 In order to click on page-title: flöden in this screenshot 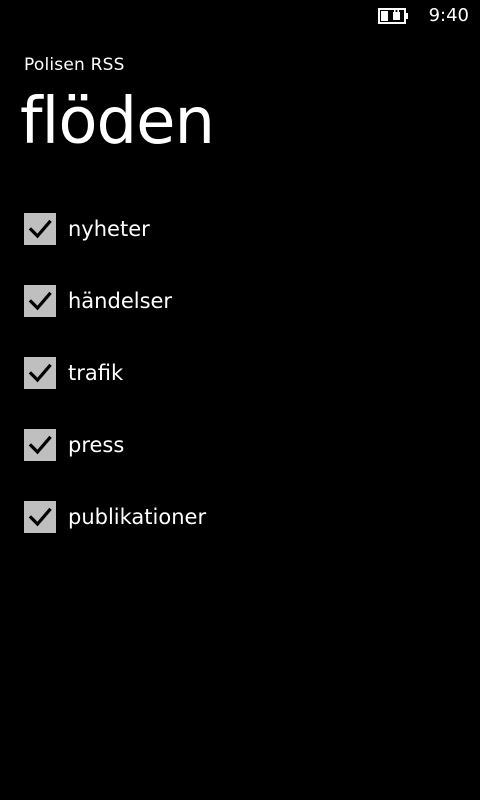, I will do `click(117, 122)`.